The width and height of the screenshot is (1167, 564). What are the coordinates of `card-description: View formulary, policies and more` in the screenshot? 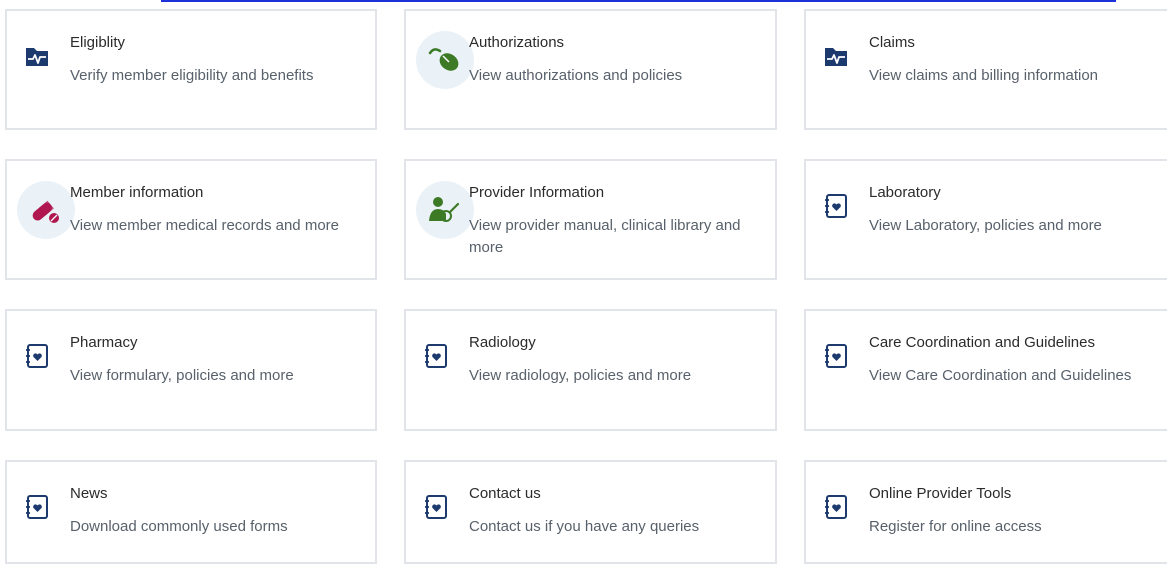 It's located at (182, 375).